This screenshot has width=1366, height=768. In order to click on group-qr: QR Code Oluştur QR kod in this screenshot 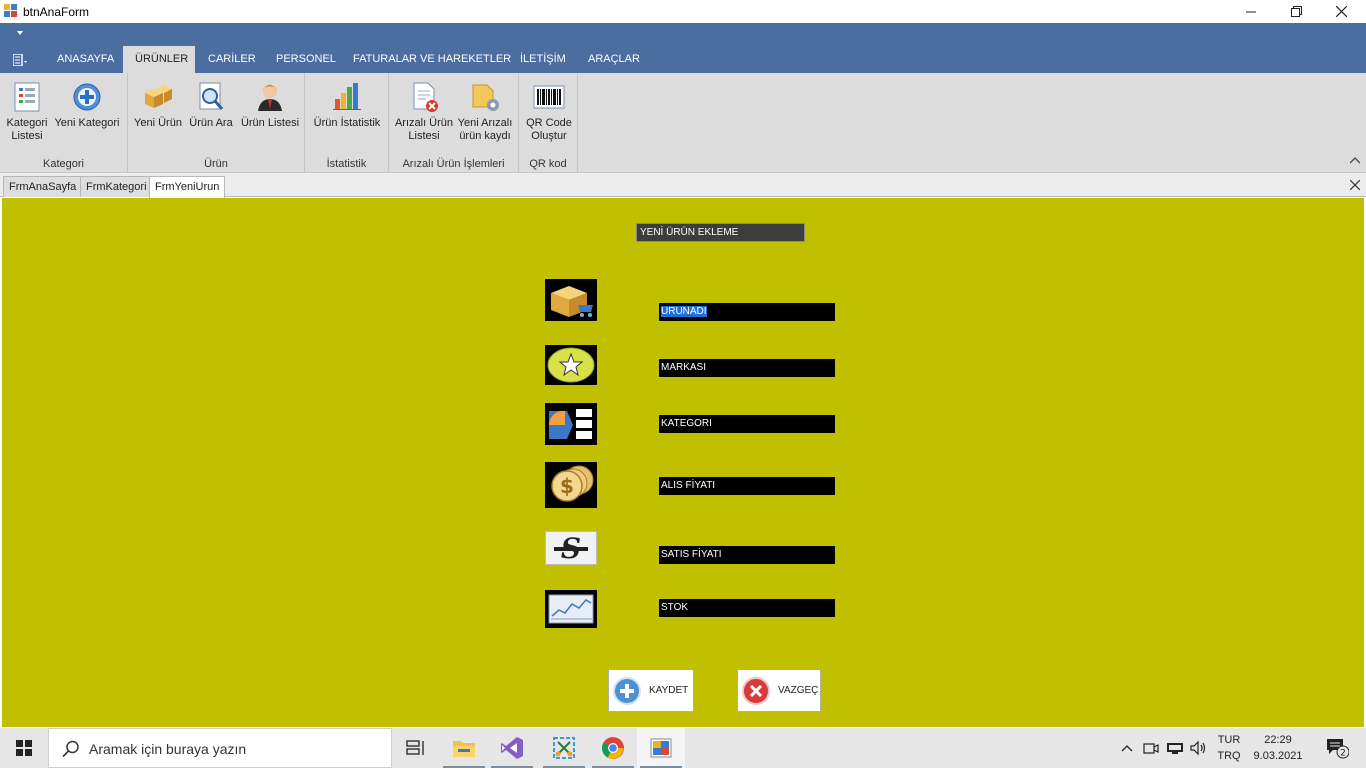, I will do `click(548, 123)`.